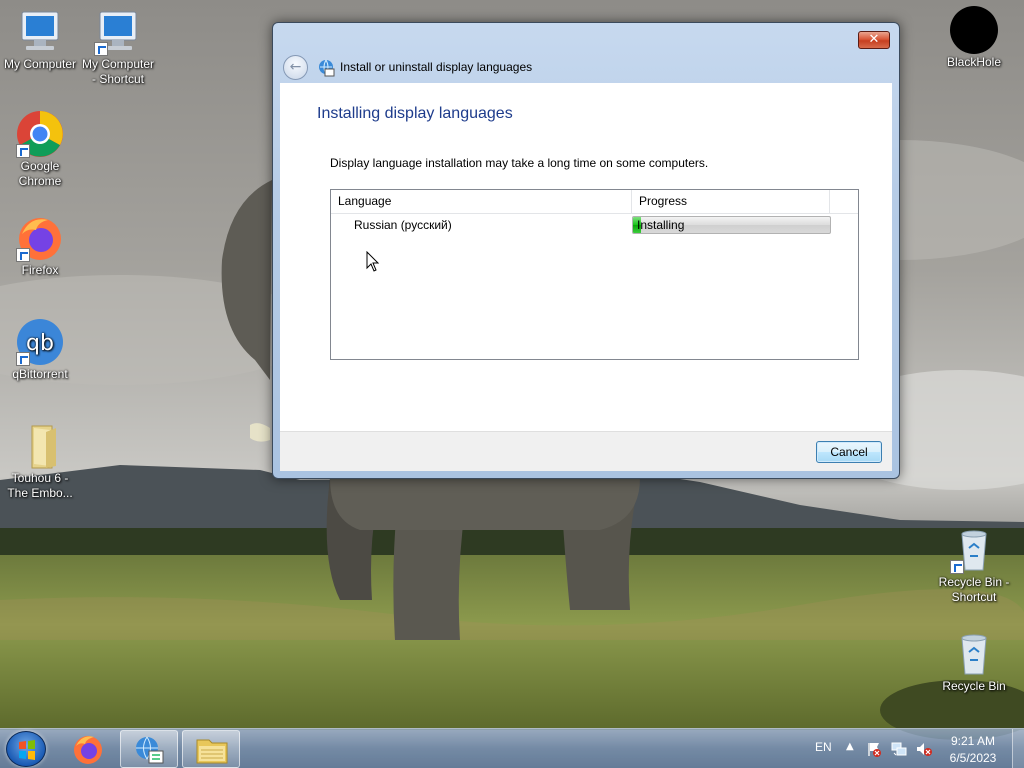  Describe the element at coordinates (1018, 748) in the screenshot. I see `show-desktop-button` at that location.